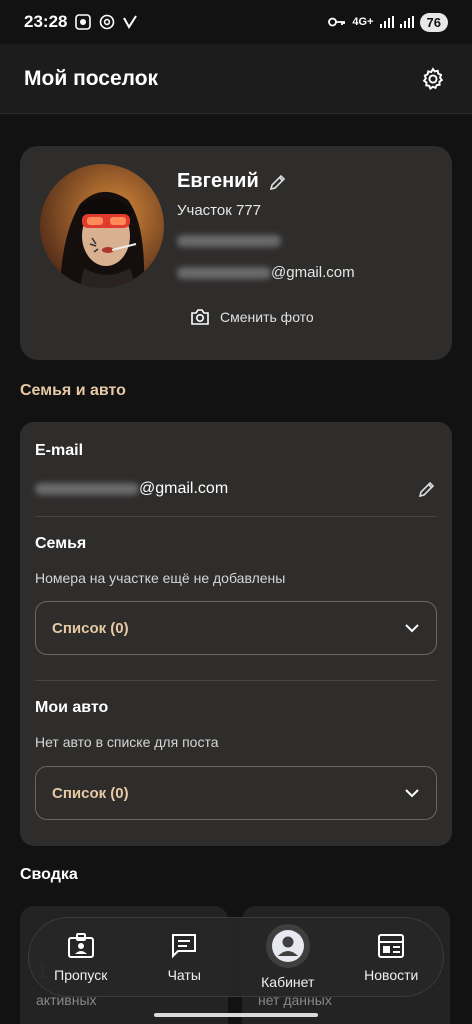 This screenshot has height=1024, width=472. Describe the element at coordinates (130, 22) in the screenshot. I see `check-v-icon` at that location.